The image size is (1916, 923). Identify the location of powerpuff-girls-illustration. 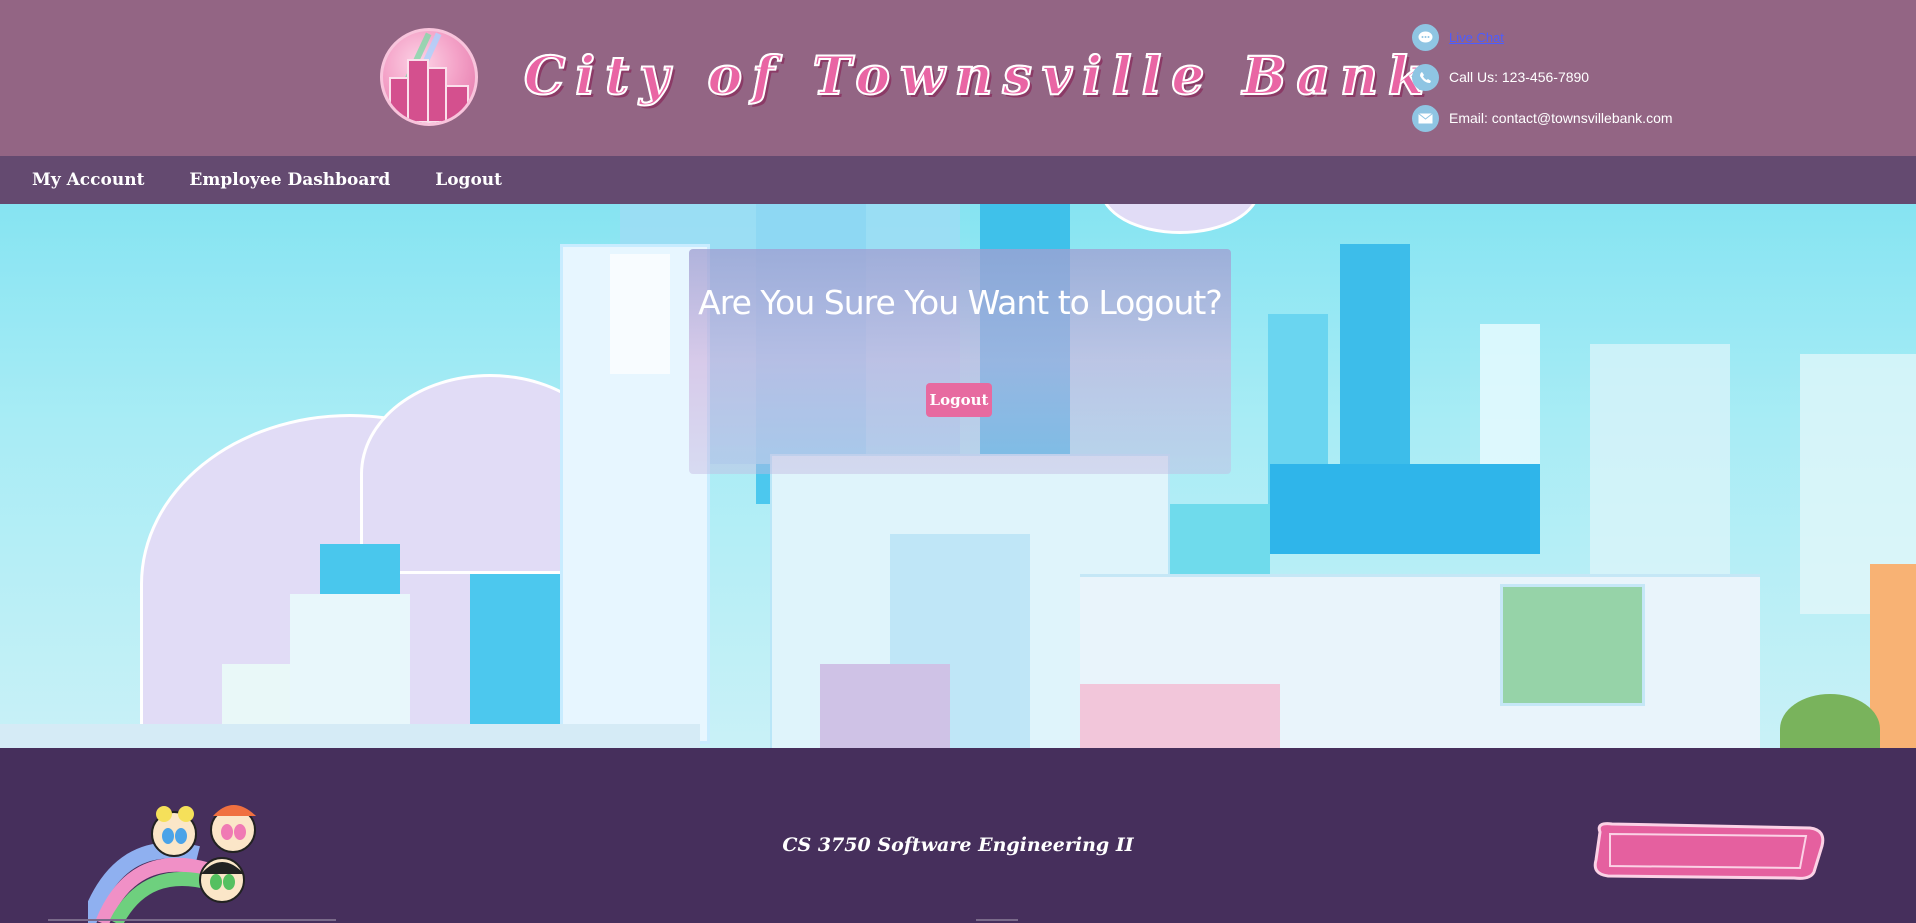
(172, 864).